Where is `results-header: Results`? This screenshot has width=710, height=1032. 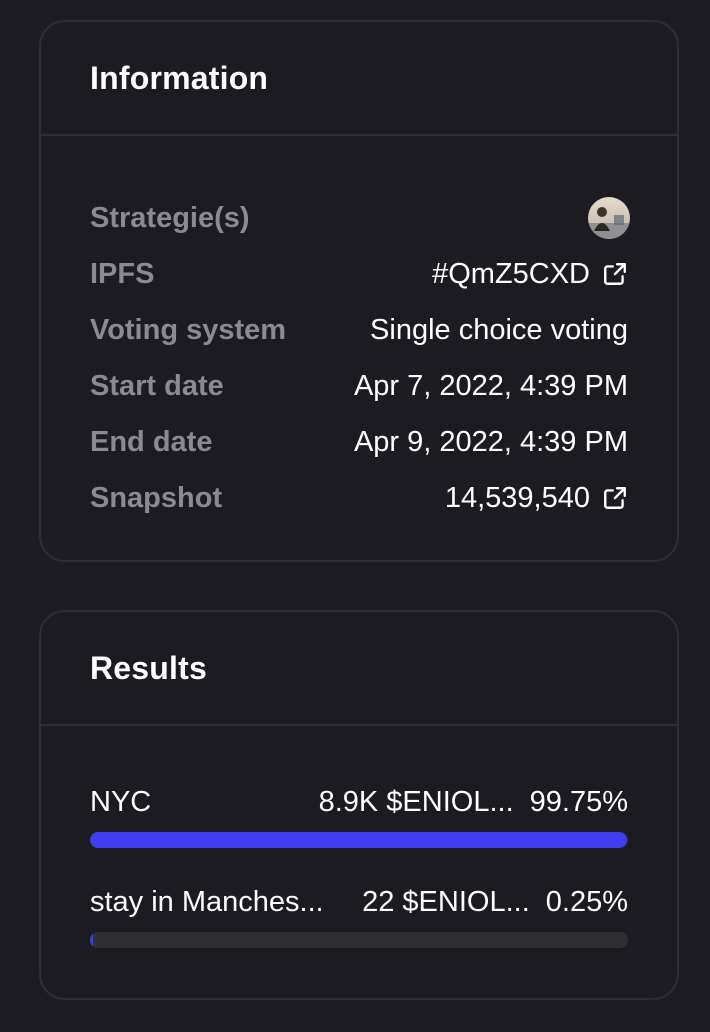
results-header: Results is located at coordinates (359, 669).